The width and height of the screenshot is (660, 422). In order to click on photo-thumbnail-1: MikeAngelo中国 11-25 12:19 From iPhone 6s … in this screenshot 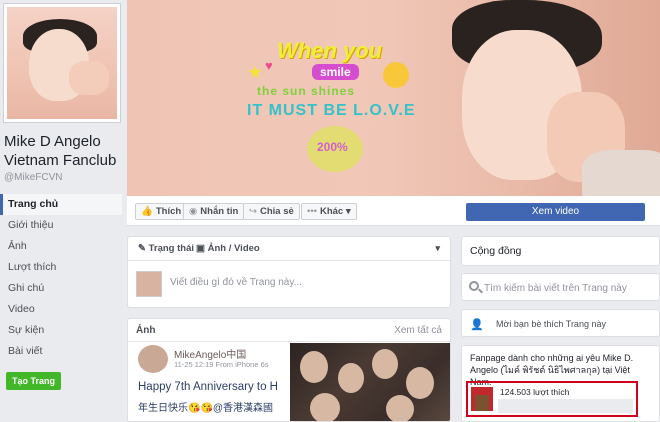, I will do `click(212, 382)`.